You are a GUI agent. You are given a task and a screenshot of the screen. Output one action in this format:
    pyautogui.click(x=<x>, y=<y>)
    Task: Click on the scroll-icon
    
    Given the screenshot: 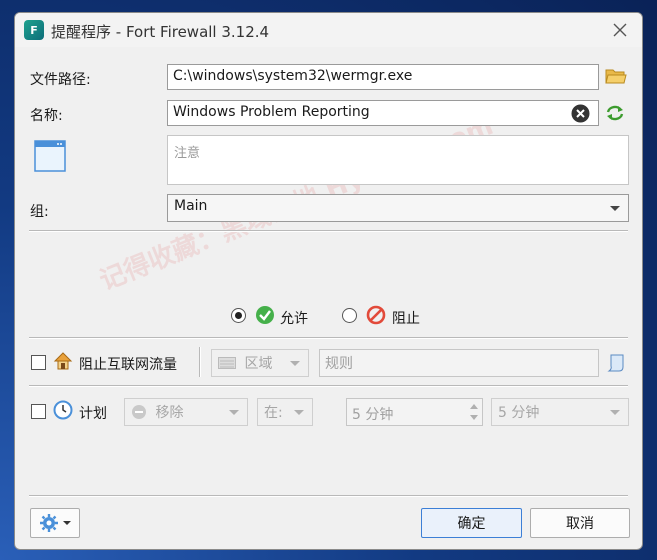 What is the action you would take?
    pyautogui.click(x=615, y=363)
    